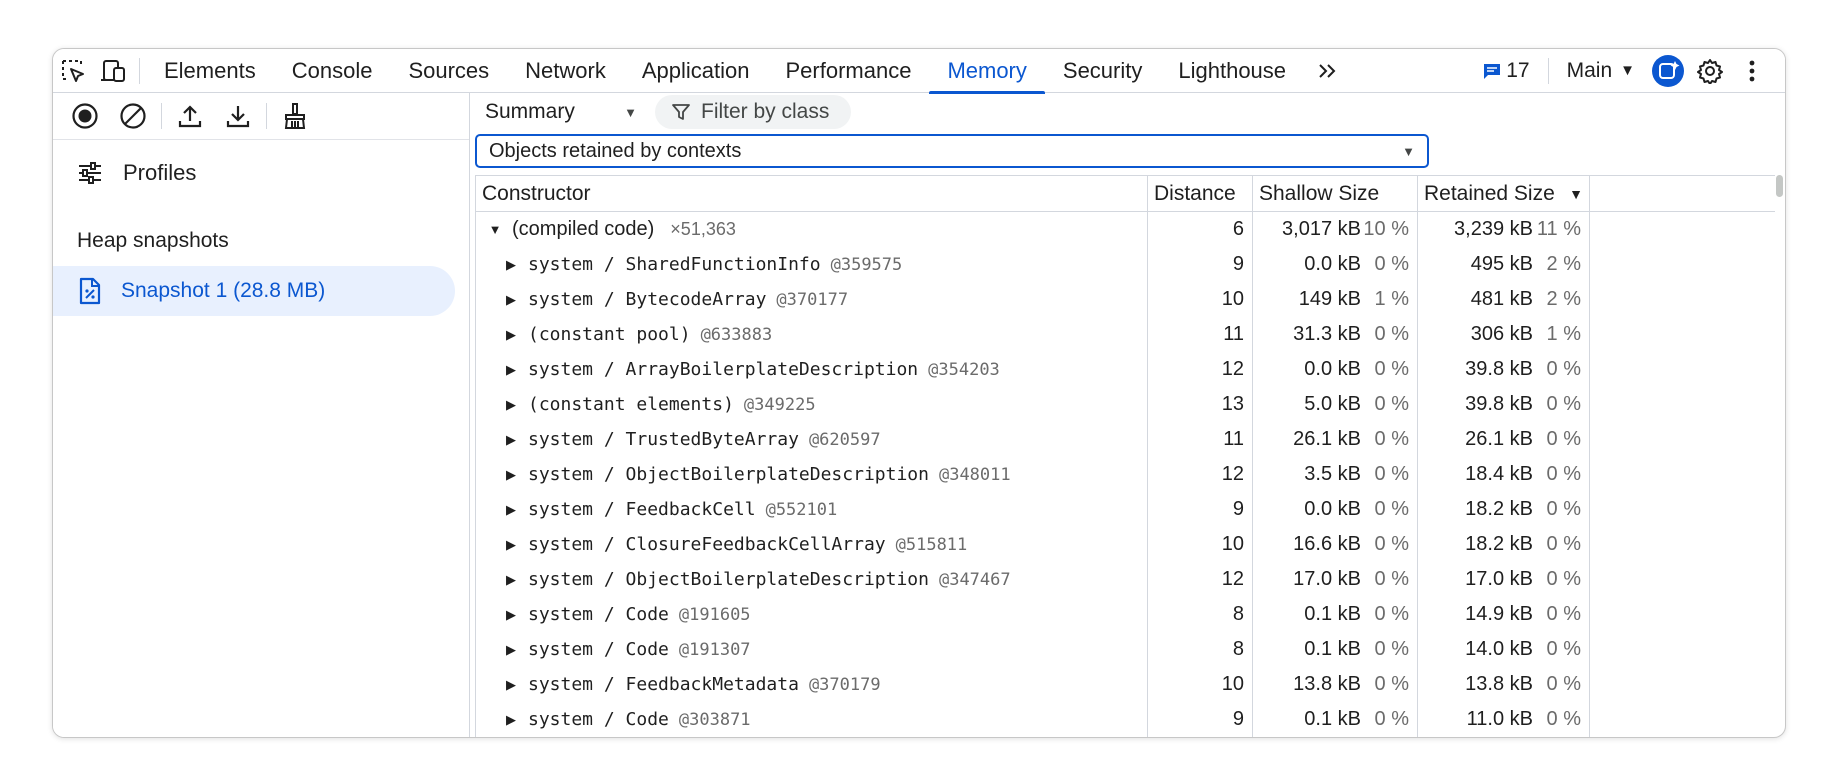 The height and width of the screenshot is (780, 1834). Describe the element at coordinates (1408, 151) in the screenshot. I see `dropdown-caret-icon: ▼` at that location.